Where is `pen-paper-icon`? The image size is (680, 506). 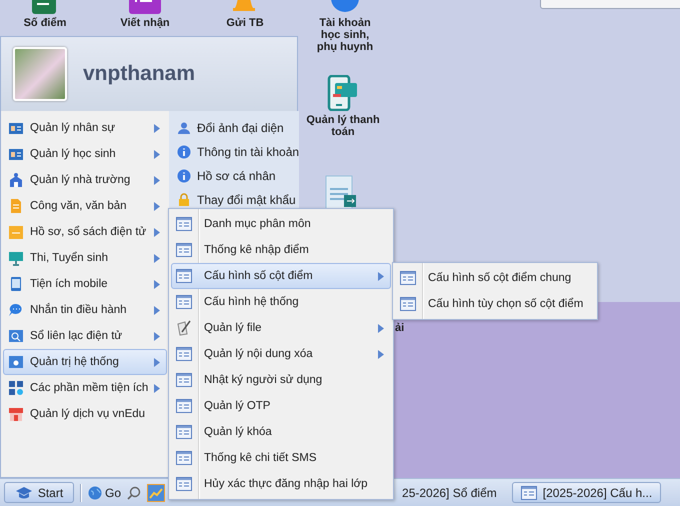 pen-paper-icon is located at coordinates (184, 328).